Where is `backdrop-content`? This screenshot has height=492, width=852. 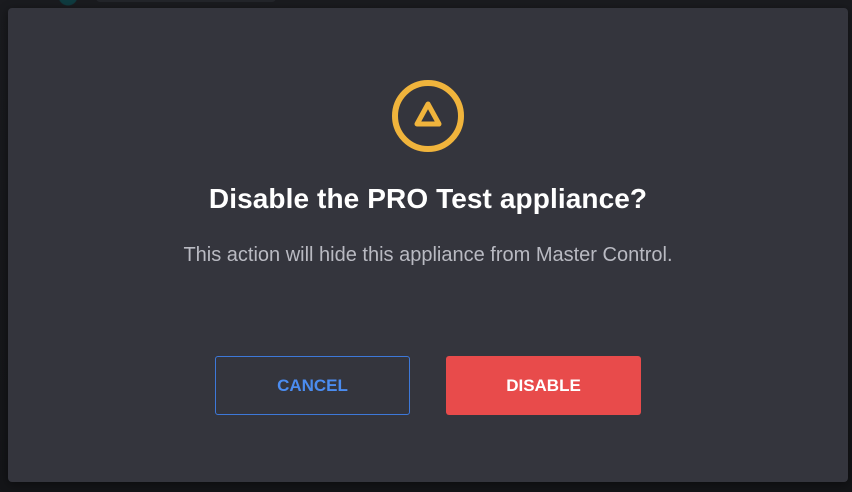 backdrop-content is located at coordinates (186, 1).